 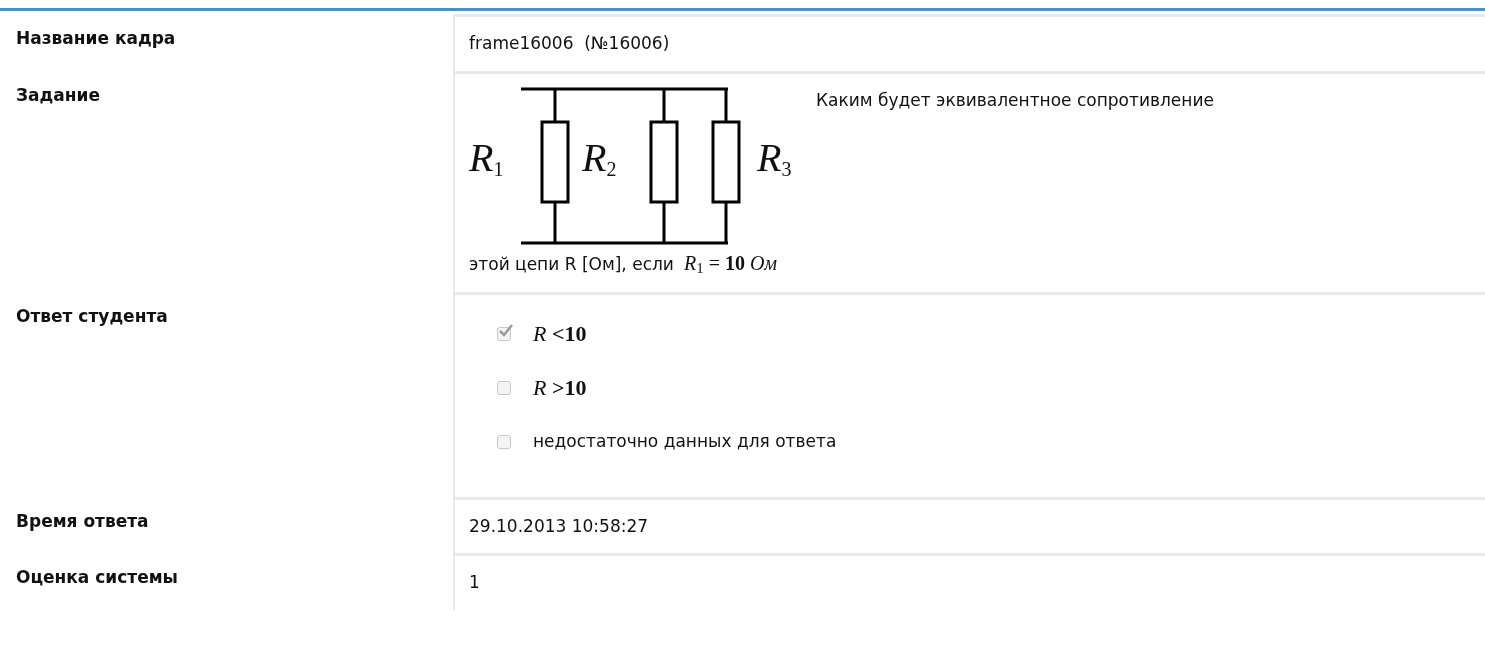 I want to click on field-label: Время ответа, so click(x=82, y=520).